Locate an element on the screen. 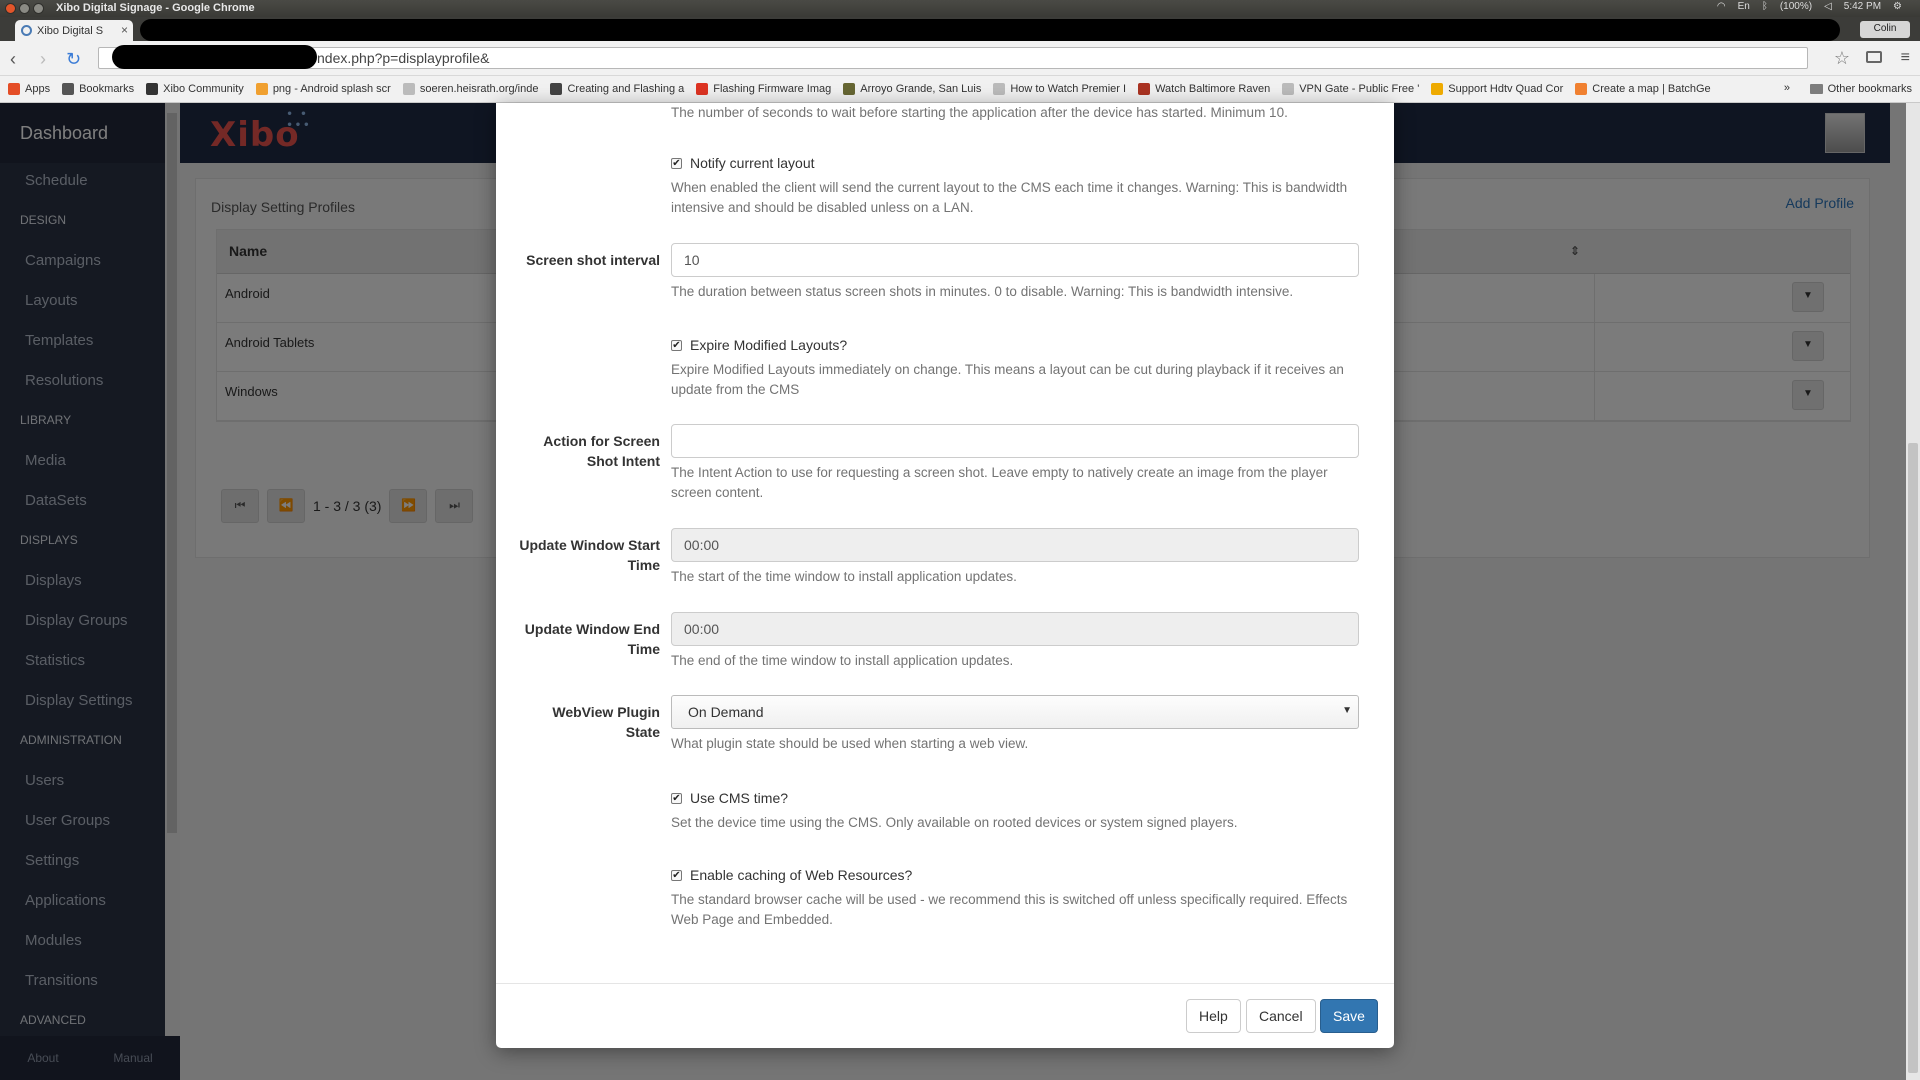 The width and height of the screenshot is (1920, 1080). save-button: Save is located at coordinates (1349, 1016).